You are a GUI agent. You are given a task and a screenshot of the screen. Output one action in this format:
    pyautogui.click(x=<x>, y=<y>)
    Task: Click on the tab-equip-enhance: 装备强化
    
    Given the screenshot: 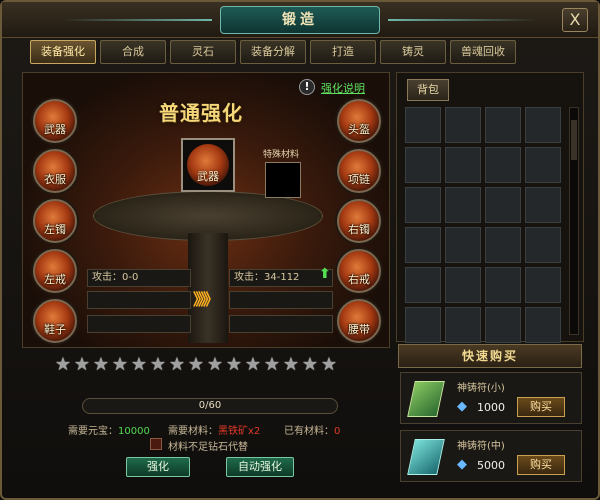 What is the action you would take?
    pyautogui.click(x=63, y=52)
    